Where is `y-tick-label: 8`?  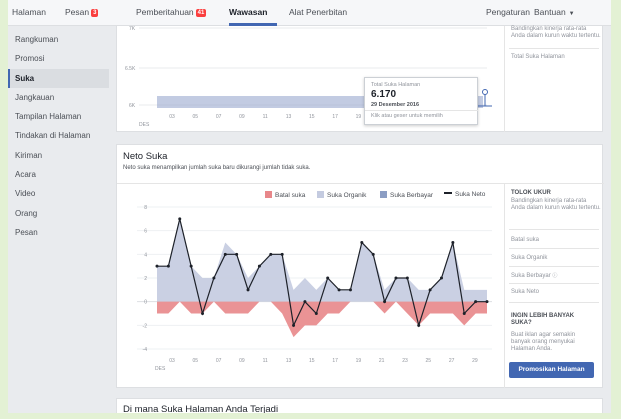 y-tick-label: 8 is located at coordinates (145, 208).